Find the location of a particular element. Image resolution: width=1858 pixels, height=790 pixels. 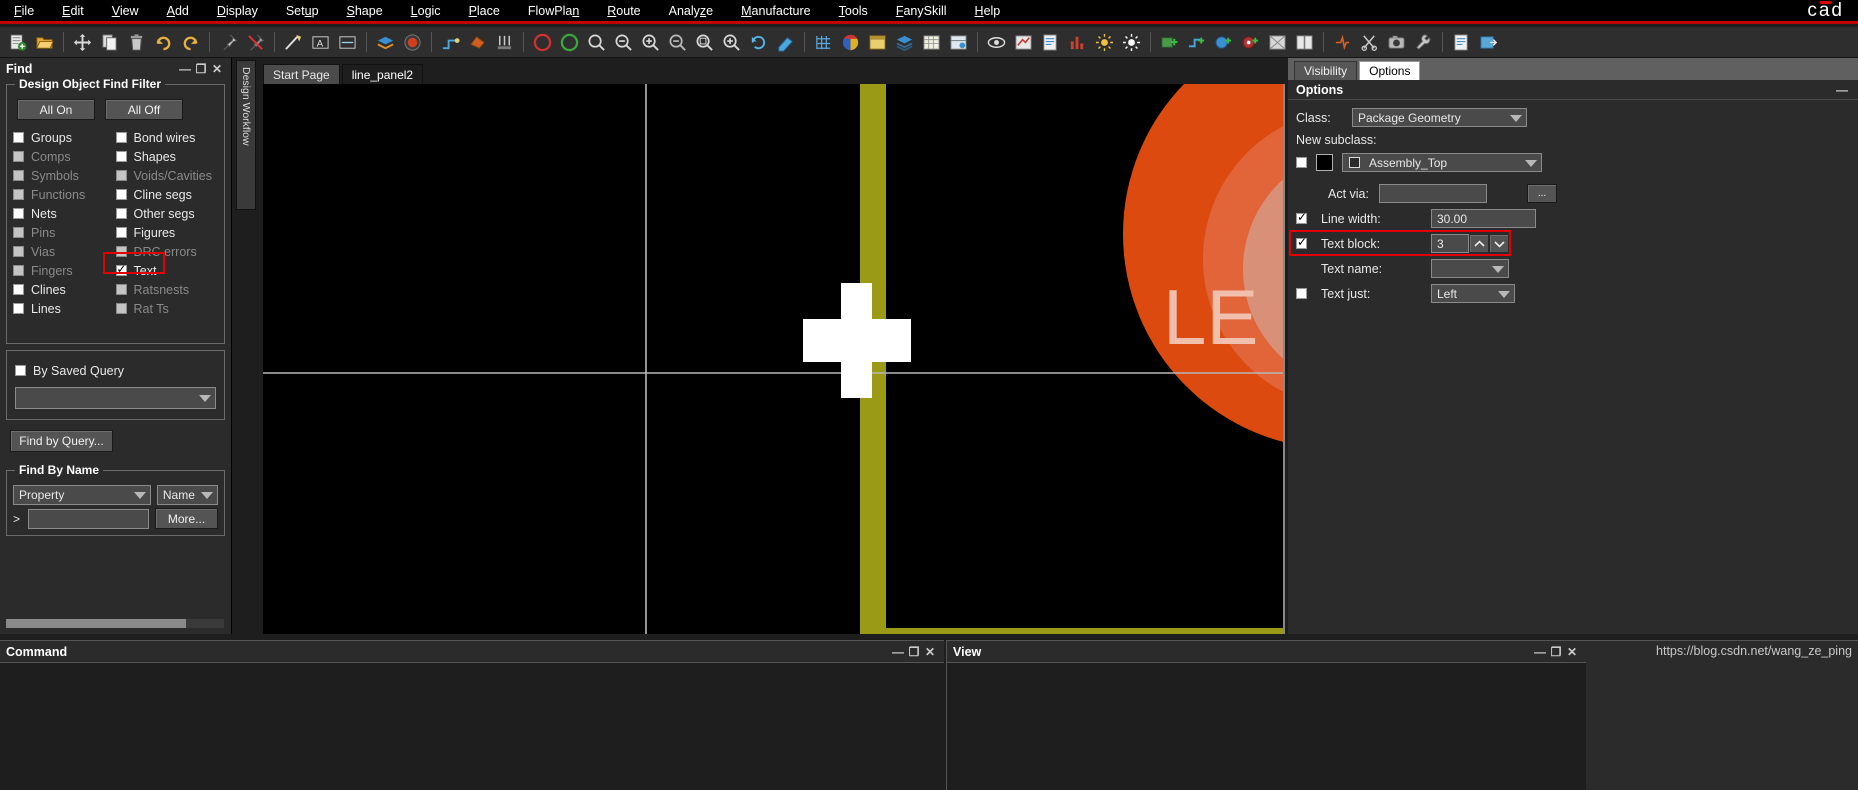

find-filter-rat-ts: Rat Ts is located at coordinates (167, 308).